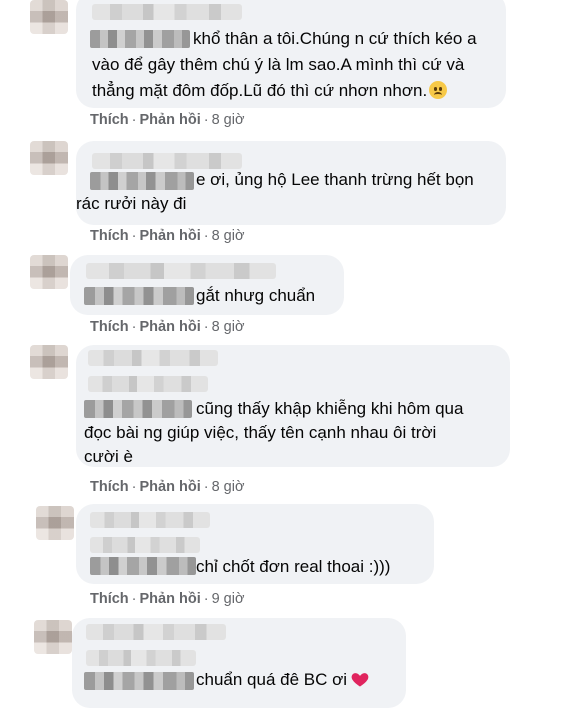  I want to click on comment-actions: Thích · Phản hồi · 9 giờ, so click(167, 599).